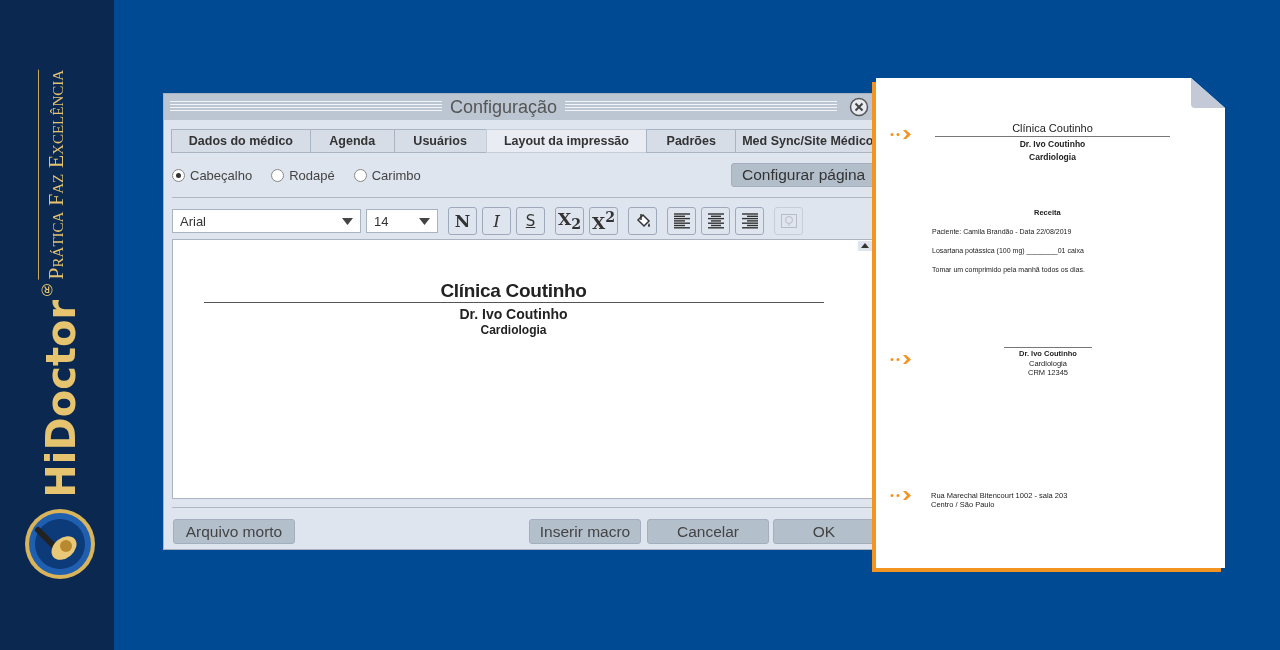 Image resolution: width=1280 pixels, height=650 pixels. I want to click on align-left-icon, so click(681, 221).